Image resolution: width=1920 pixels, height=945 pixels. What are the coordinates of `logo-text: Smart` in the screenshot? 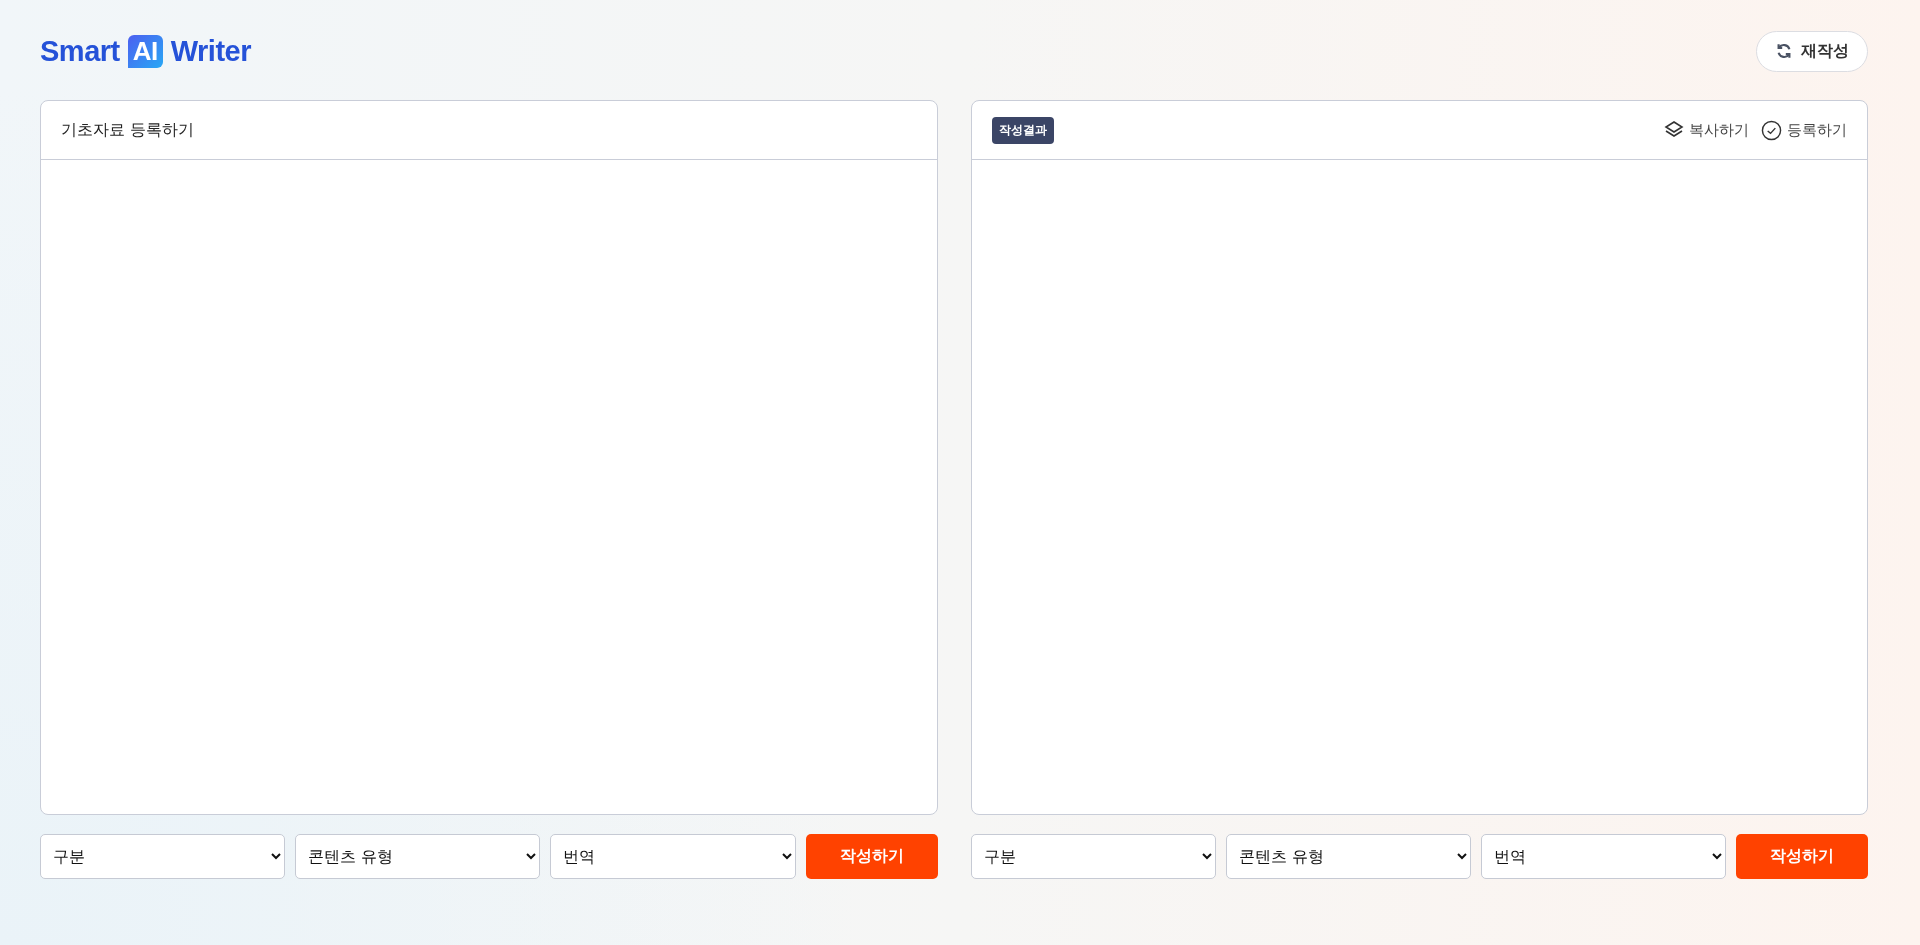 It's located at (80, 51).